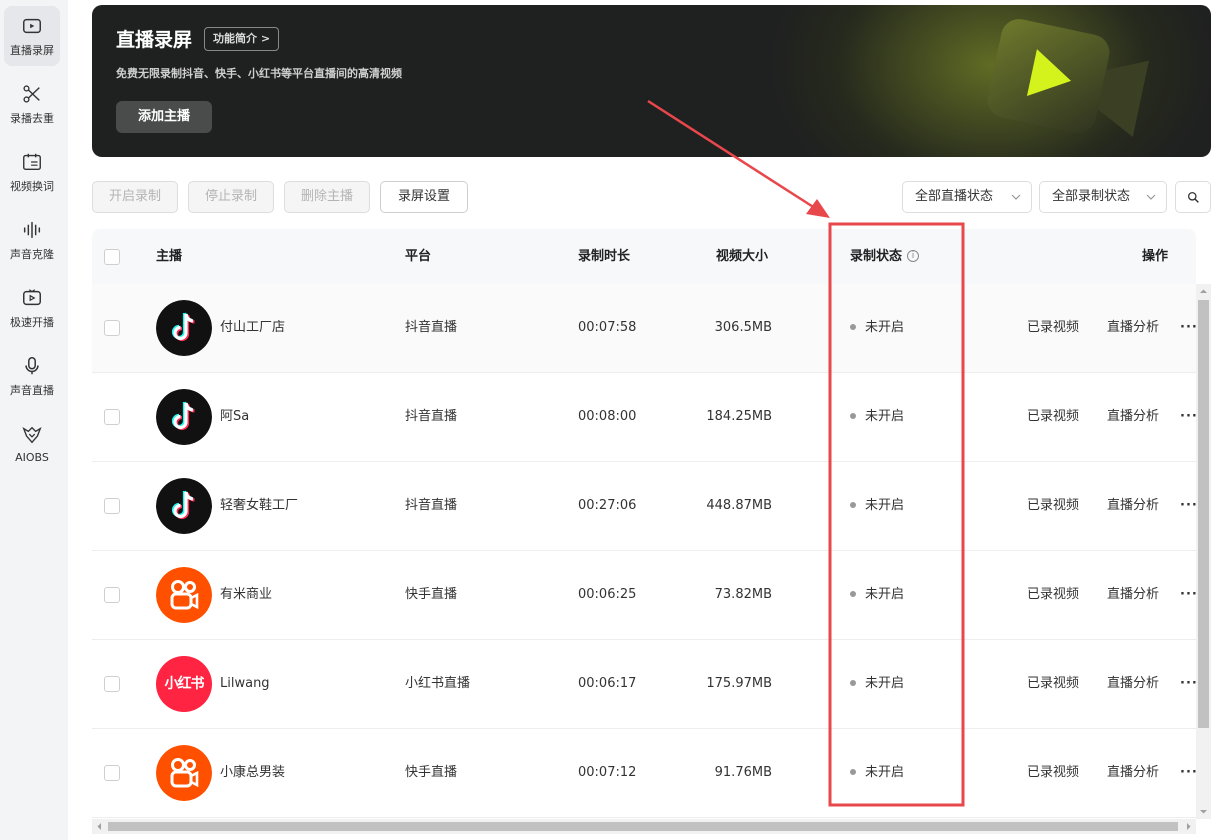  What do you see at coordinates (242, 39) in the screenshot?
I see `feature-intro-button: 功能简介 >` at bounding box center [242, 39].